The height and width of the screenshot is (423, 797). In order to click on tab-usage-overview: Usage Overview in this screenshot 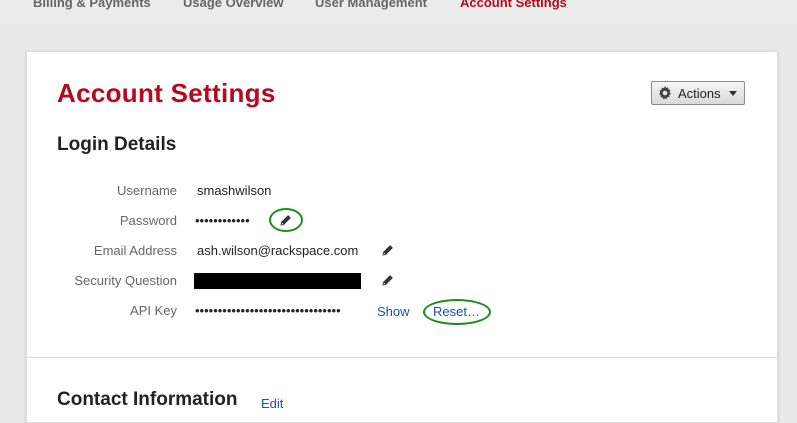, I will do `click(233, 5)`.